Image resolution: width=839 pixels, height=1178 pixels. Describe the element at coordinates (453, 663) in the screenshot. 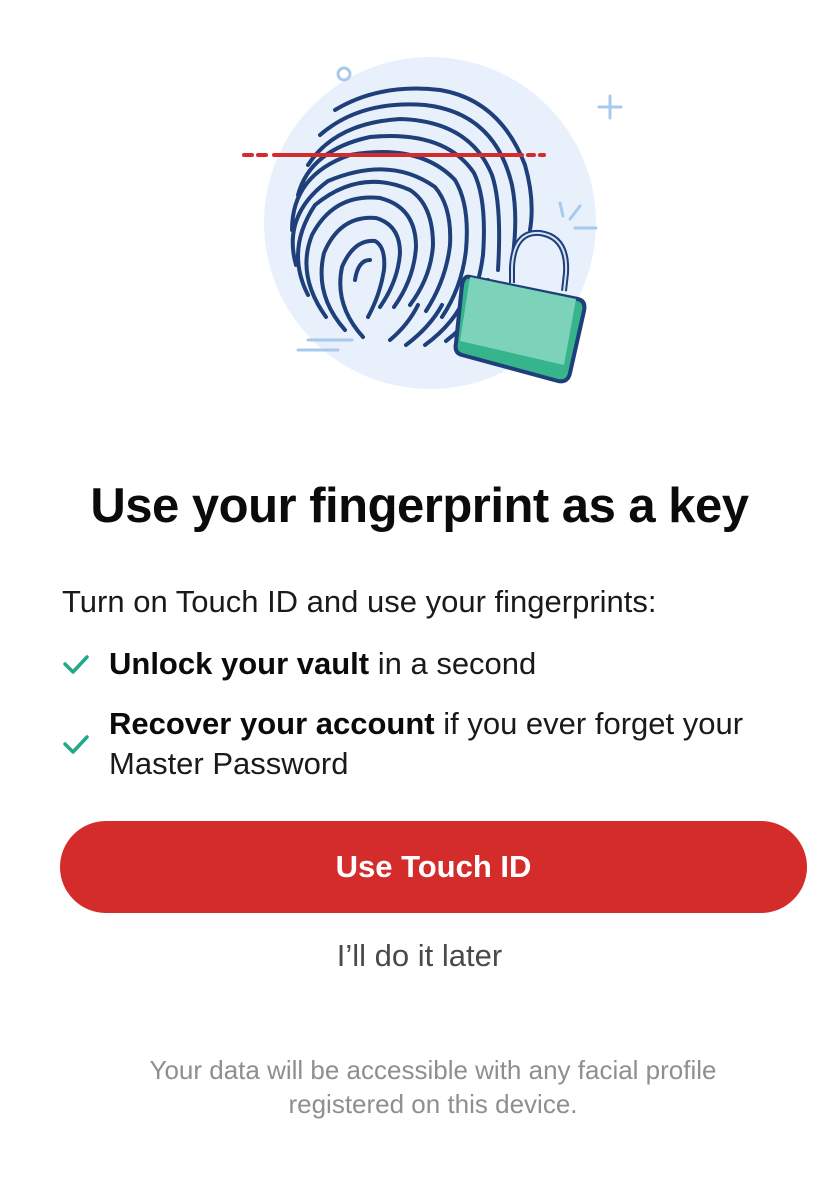

I see `feature-rest: in a second` at that location.